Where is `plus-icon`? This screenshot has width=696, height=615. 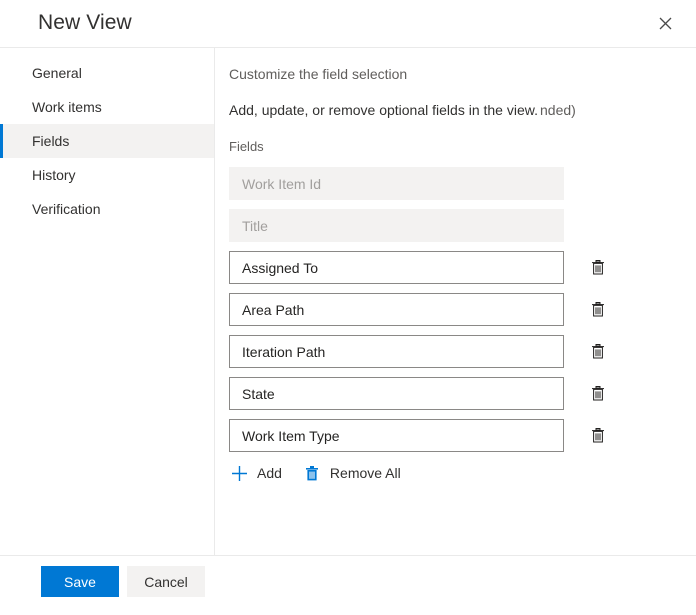
plus-icon is located at coordinates (239, 473).